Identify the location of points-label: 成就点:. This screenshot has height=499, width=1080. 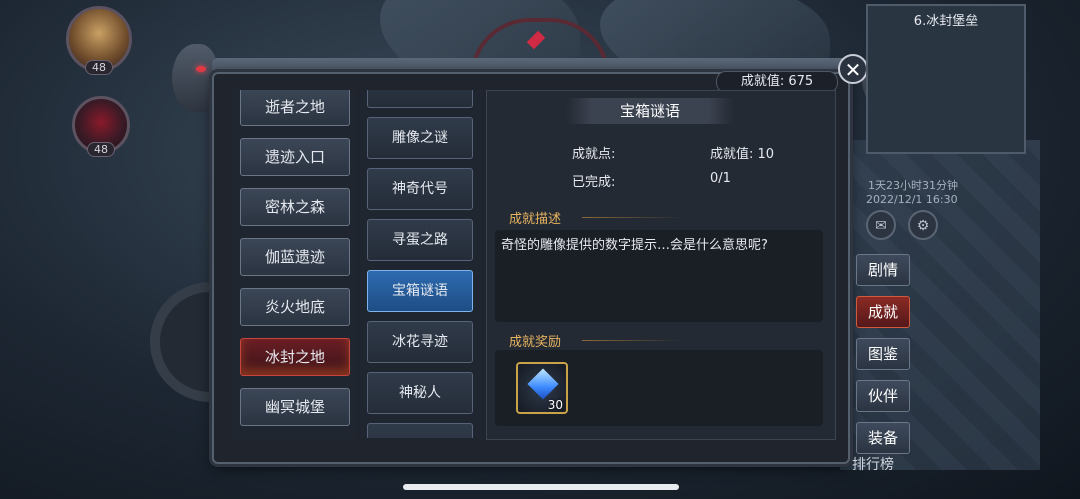
(594, 154).